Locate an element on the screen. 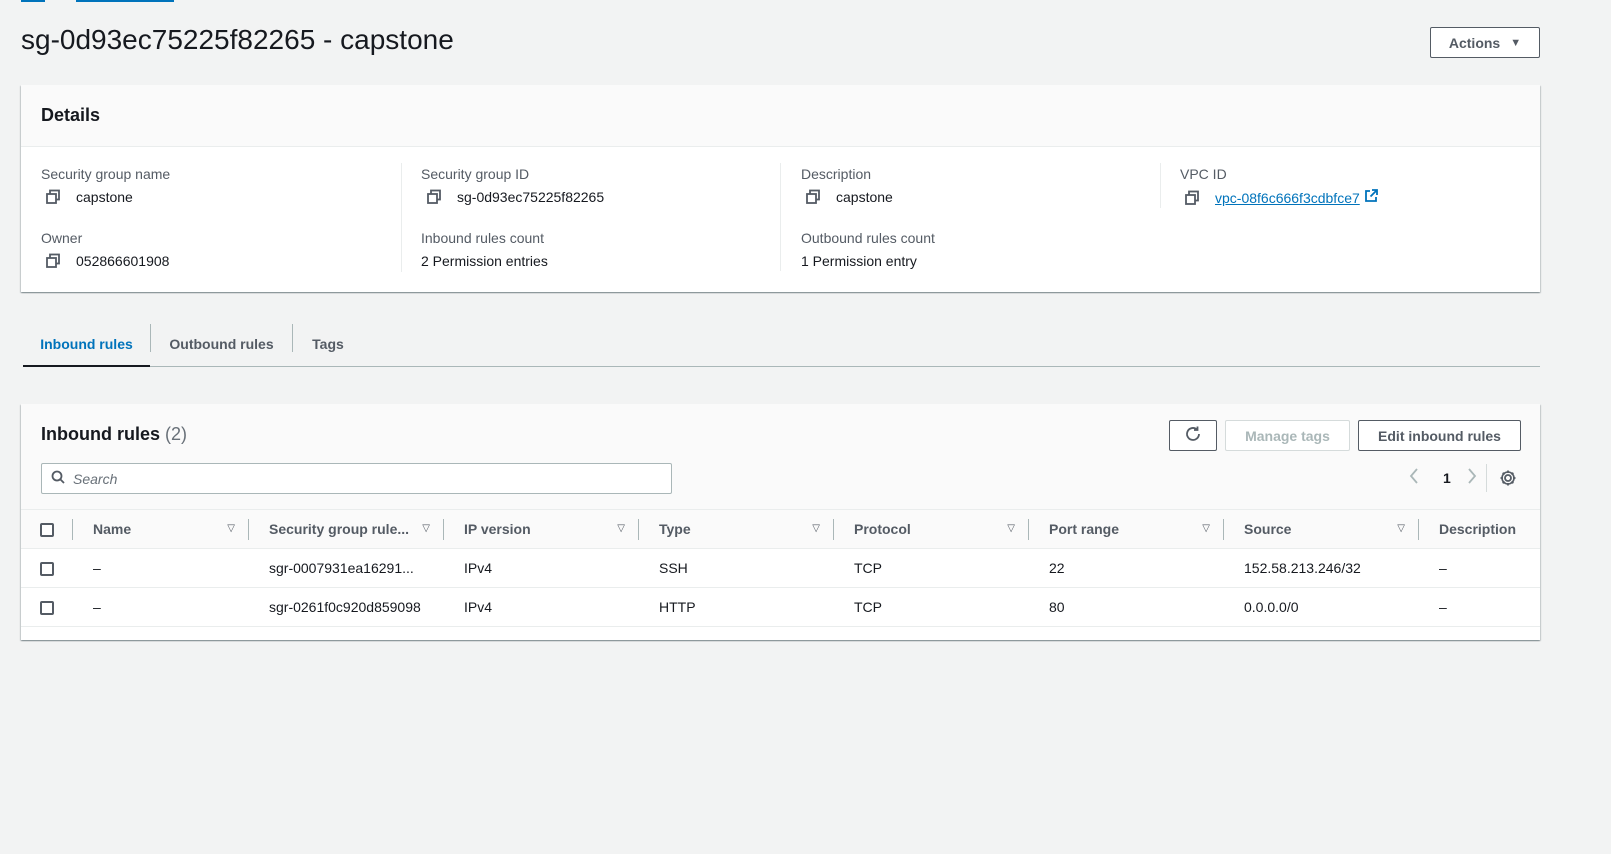 The height and width of the screenshot is (854, 1611). owner-text: 052866601908 is located at coordinates (123, 261).